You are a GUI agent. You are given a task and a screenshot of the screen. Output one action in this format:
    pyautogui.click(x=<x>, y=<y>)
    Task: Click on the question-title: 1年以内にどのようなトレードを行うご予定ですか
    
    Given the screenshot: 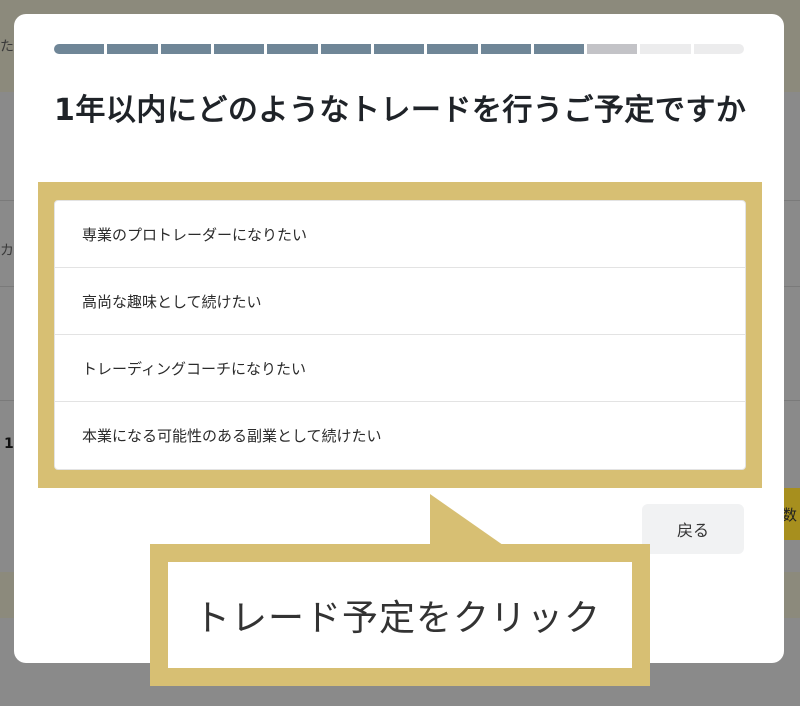 What is the action you would take?
    pyautogui.click(x=400, y=110)
    